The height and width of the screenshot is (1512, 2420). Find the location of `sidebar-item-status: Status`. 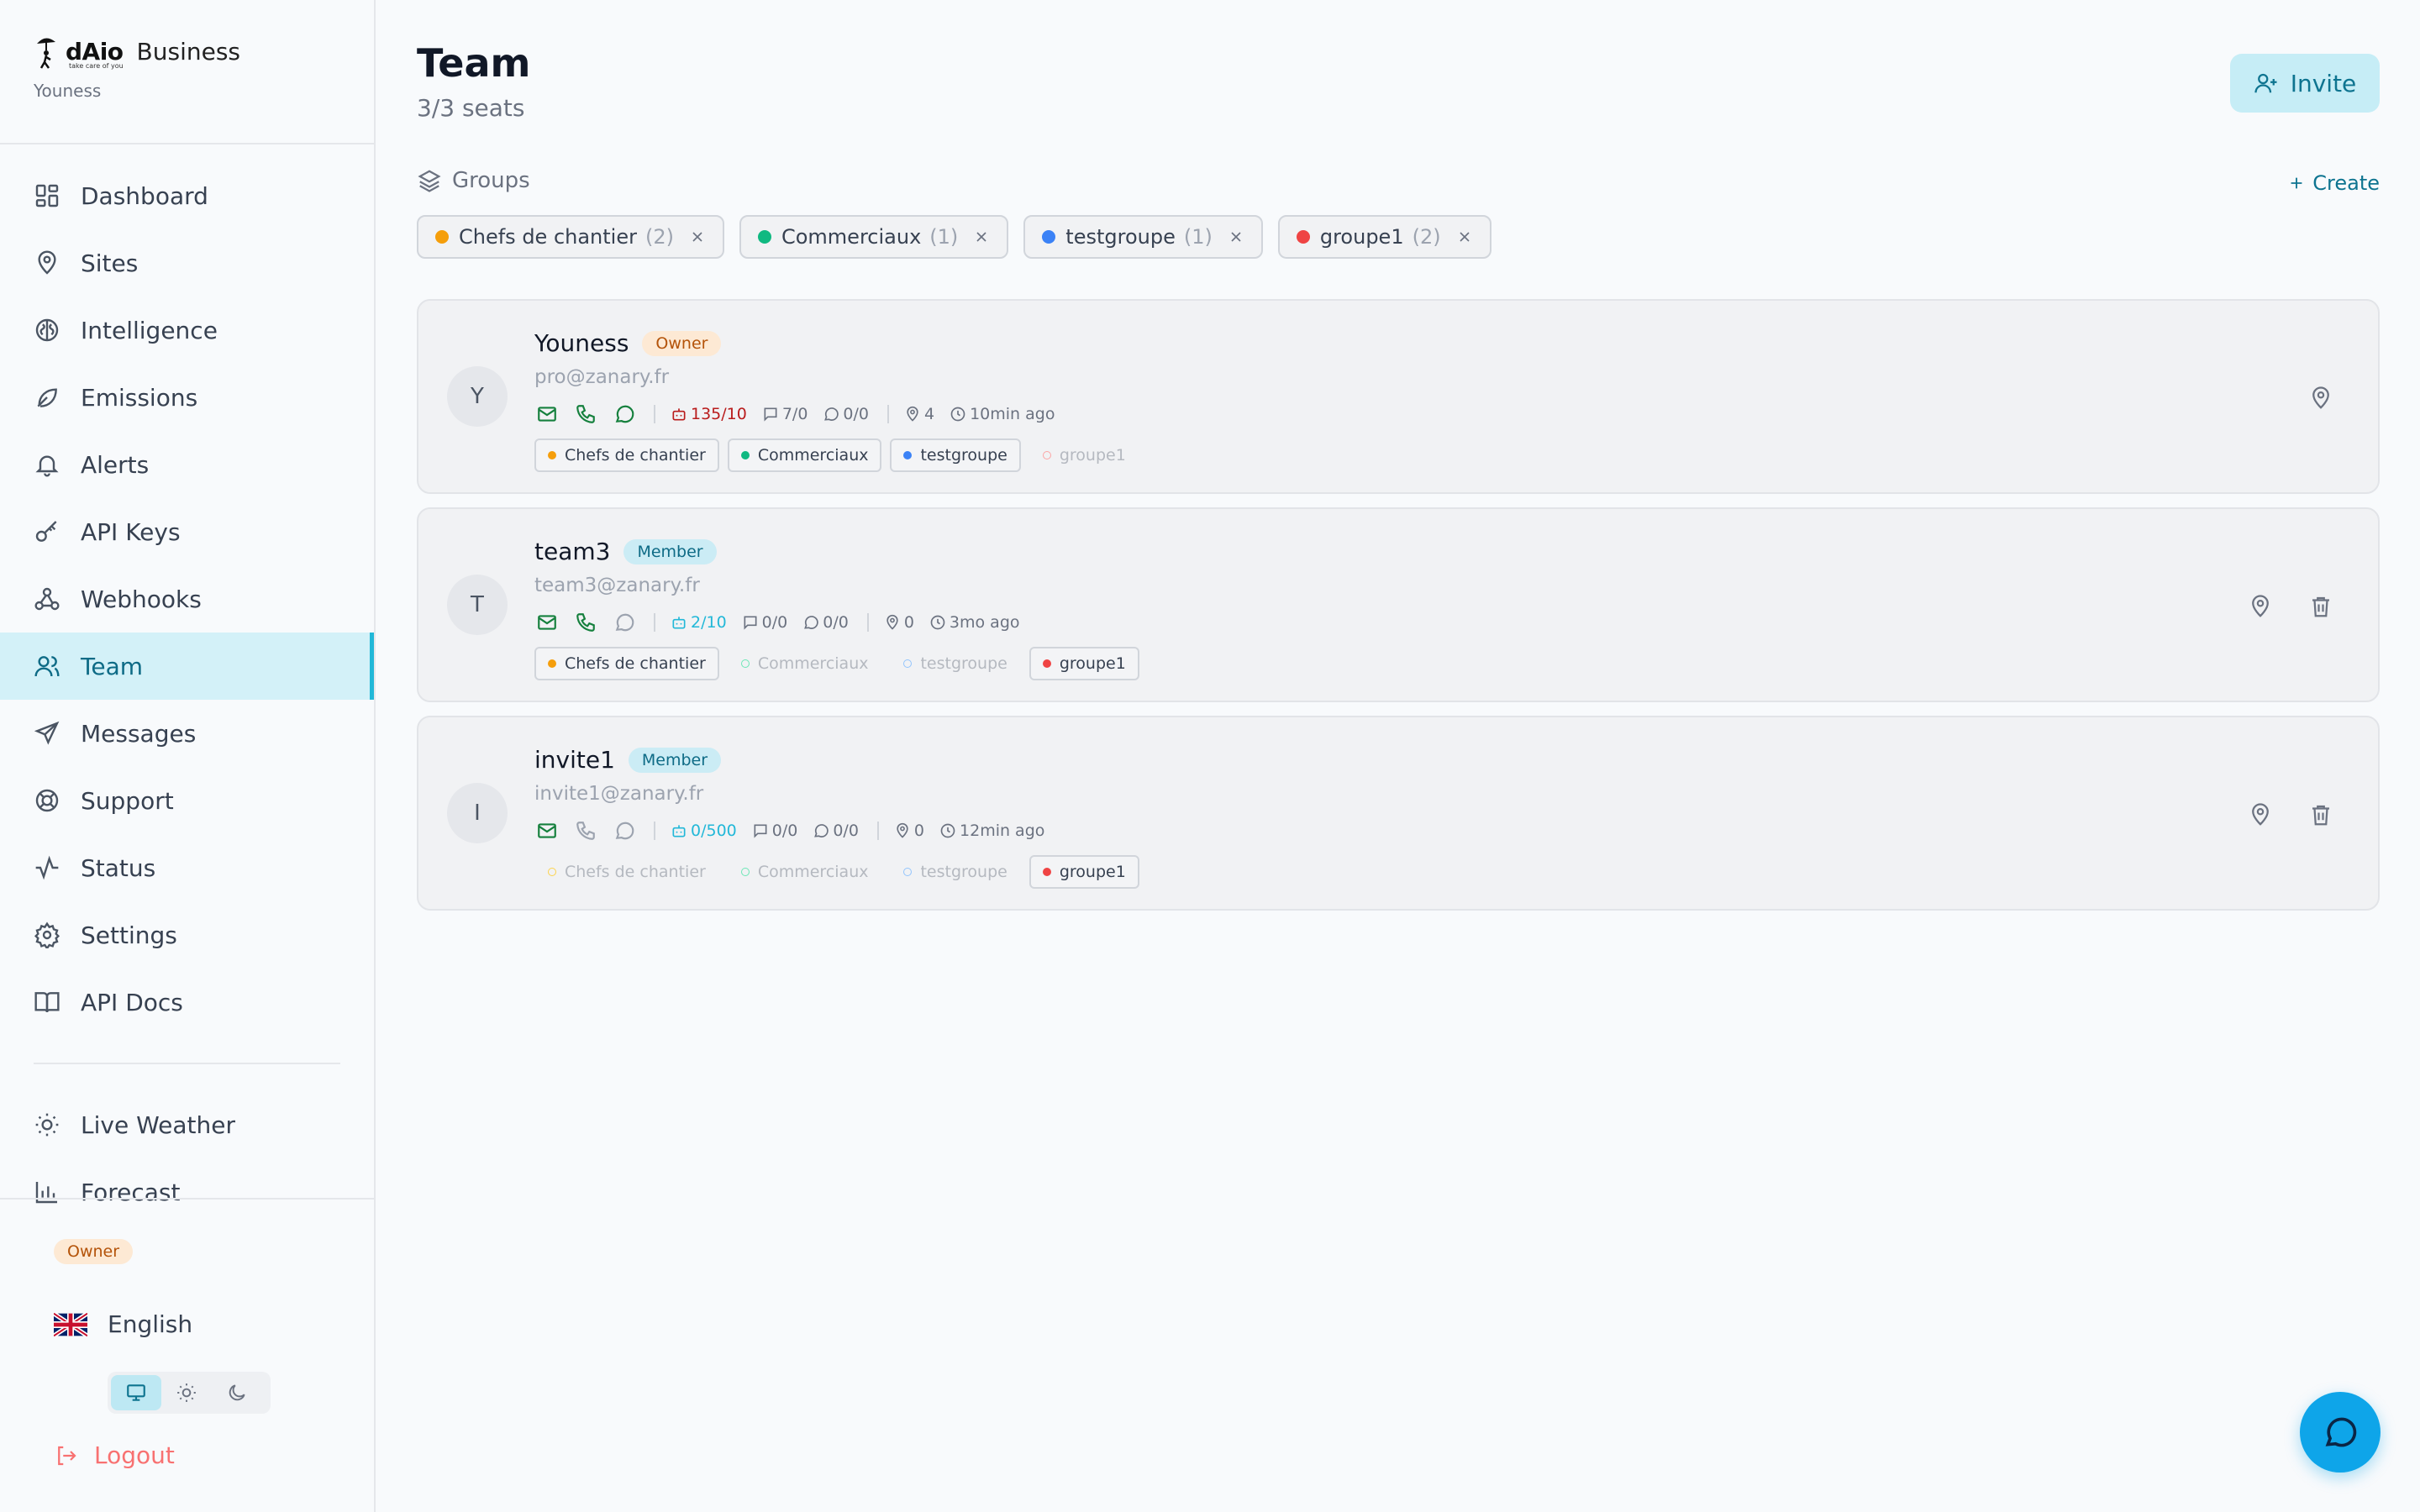

sidebar-item-status: Status is located at coordinates (187, 867).